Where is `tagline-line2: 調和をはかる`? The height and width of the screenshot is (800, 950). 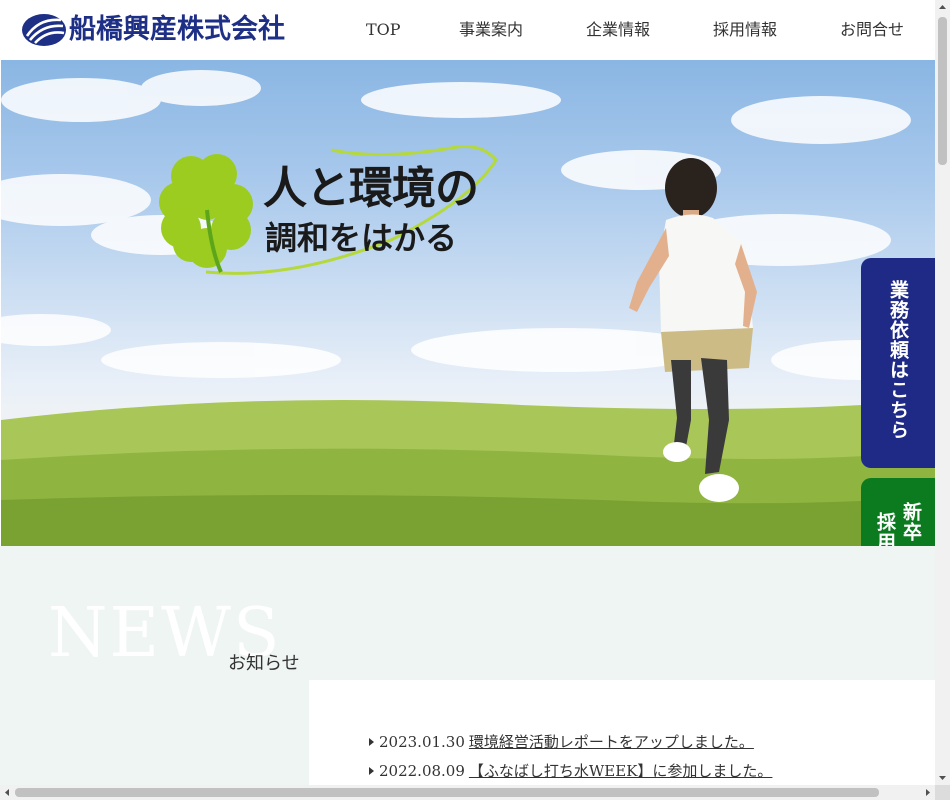 tagline-line2: 調和をはかる is located at coordinates (361, 238).